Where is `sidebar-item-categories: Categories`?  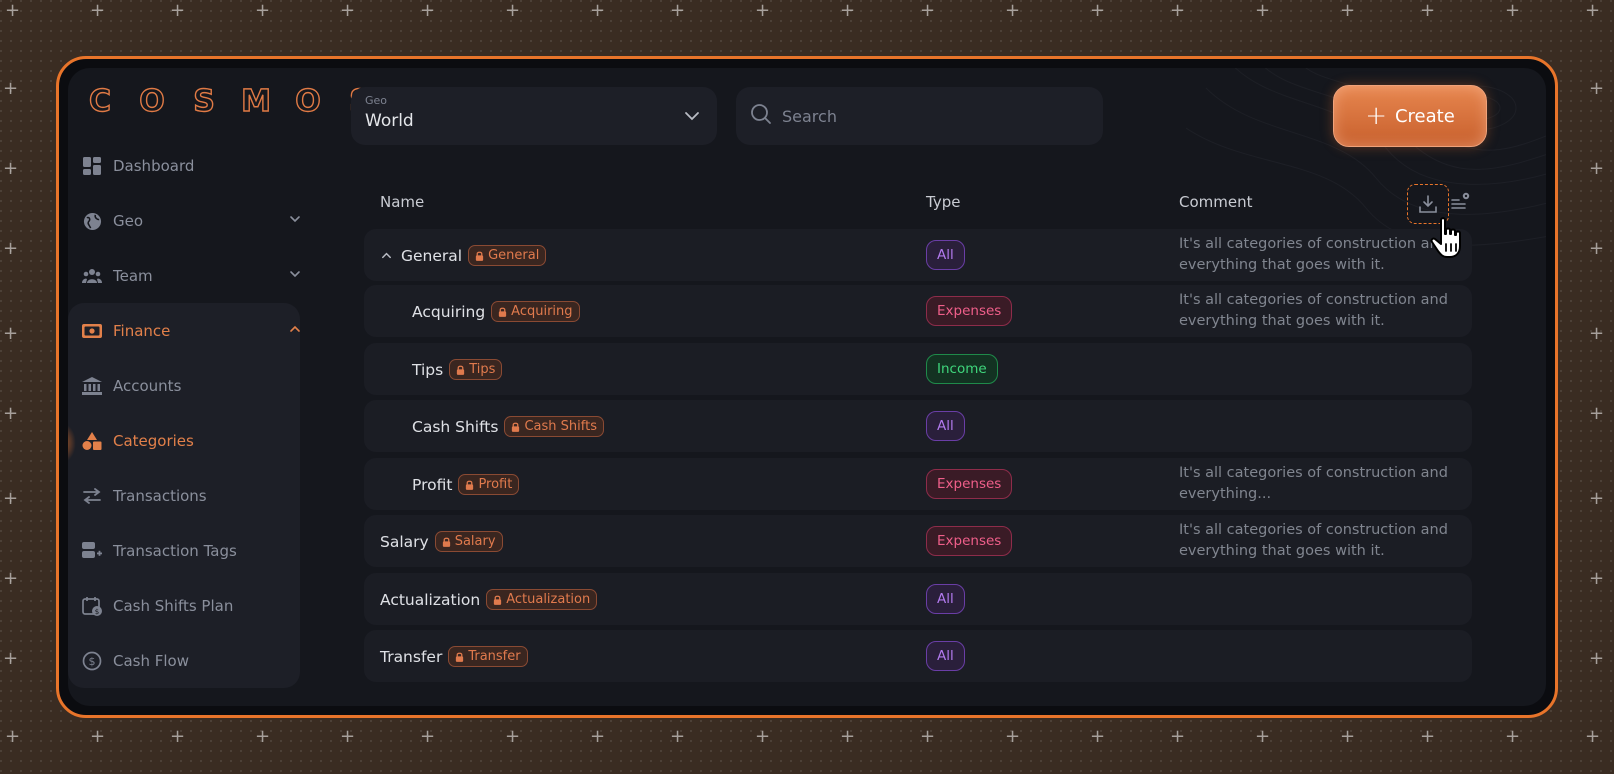 sidebar-item-categories: Categories is located at coordinates (192, 441).